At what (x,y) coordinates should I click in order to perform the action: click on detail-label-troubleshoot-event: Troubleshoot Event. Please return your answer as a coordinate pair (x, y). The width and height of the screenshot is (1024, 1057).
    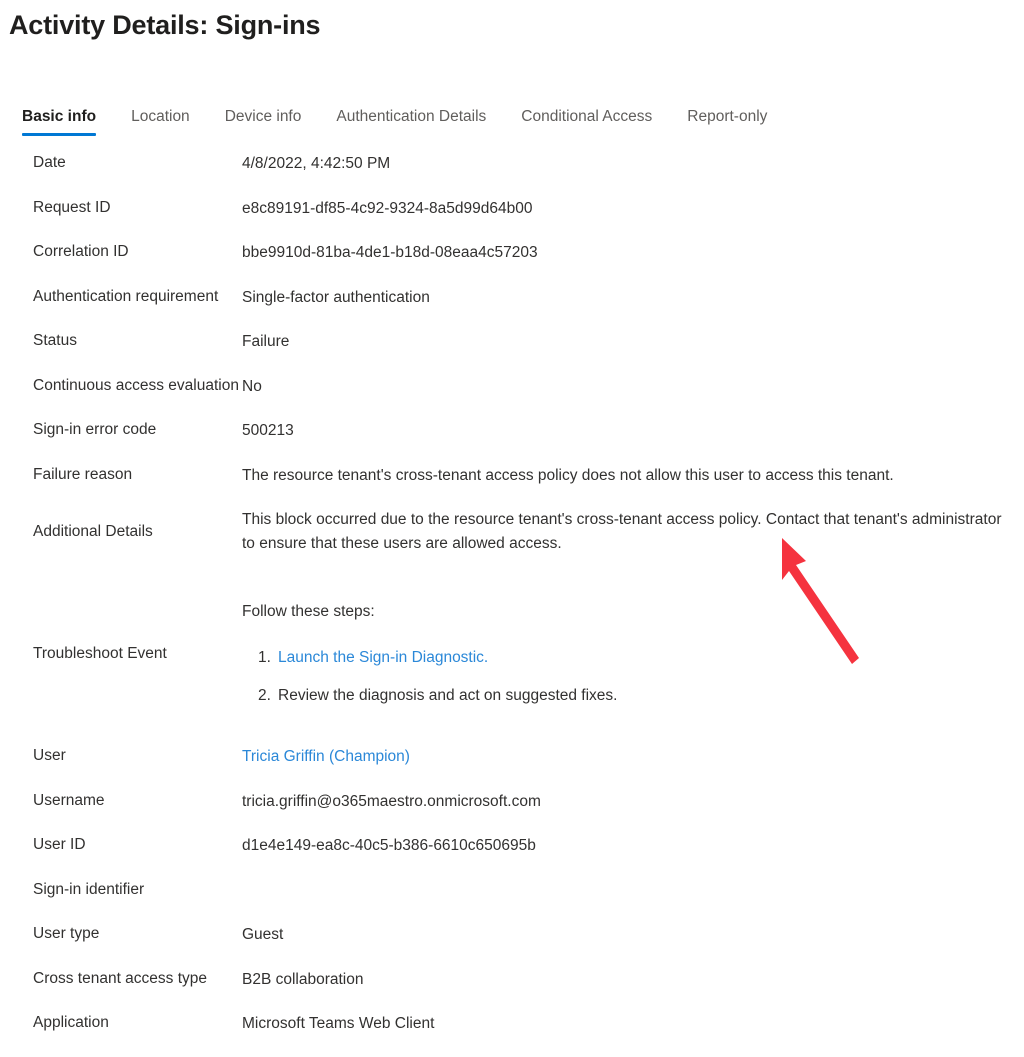
    Looking at the image, I should click on (100, 653).